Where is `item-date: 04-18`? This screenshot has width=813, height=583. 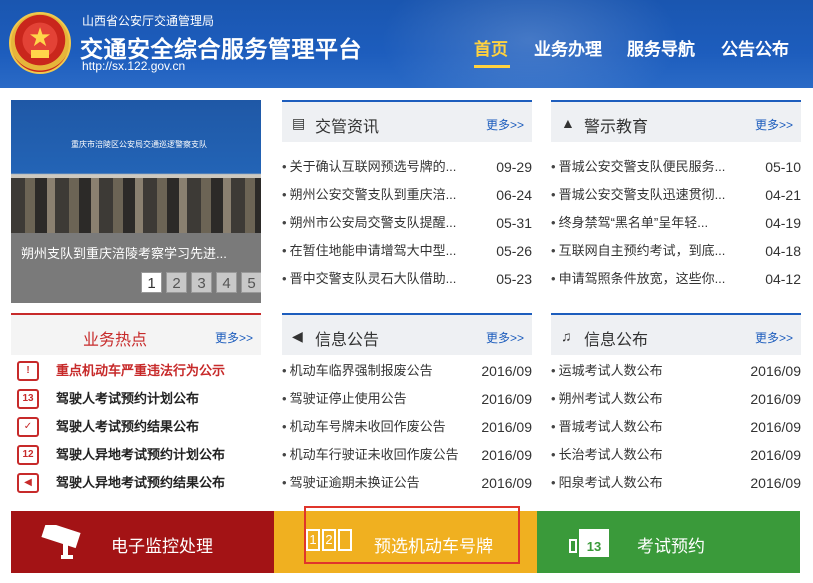
item-date: 04-18 is located at coordinates (783, 251).